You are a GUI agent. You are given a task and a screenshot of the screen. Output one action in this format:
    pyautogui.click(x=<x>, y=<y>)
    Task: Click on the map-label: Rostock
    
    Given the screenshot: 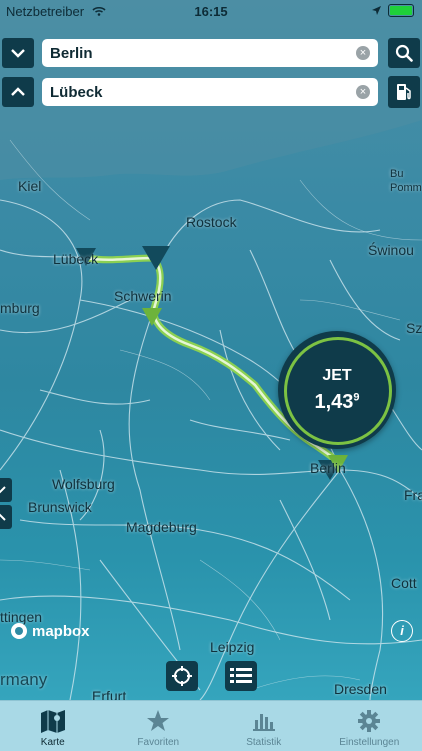 What is the action you would take?
    pyautogui.click(x=211, y=222)
    